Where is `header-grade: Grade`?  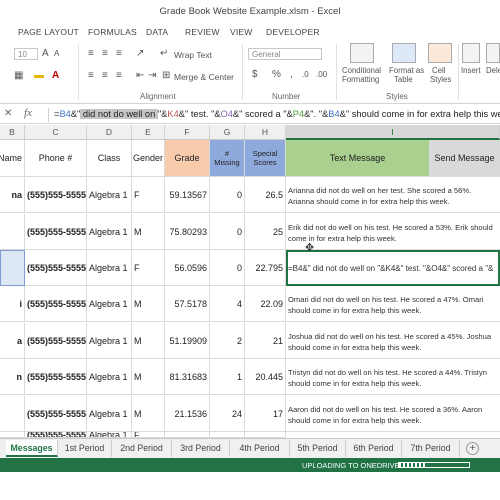 header-grade: Grade is located at coordinates (187, 158).